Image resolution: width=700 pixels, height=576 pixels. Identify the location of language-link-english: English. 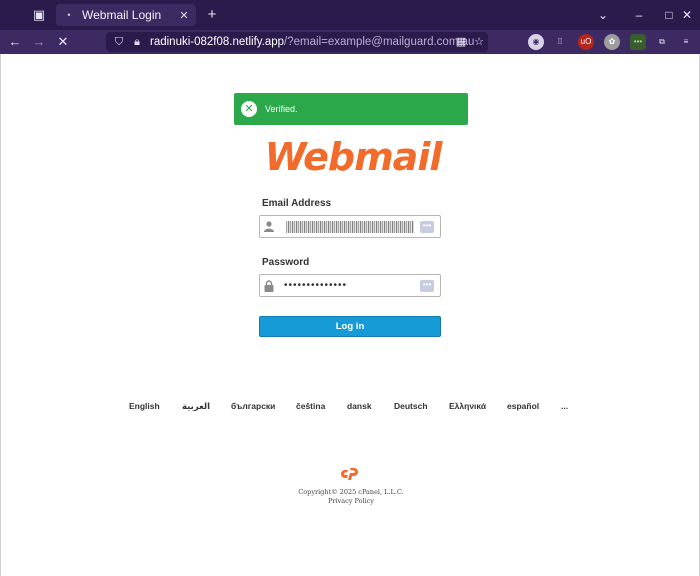
(144, 406).